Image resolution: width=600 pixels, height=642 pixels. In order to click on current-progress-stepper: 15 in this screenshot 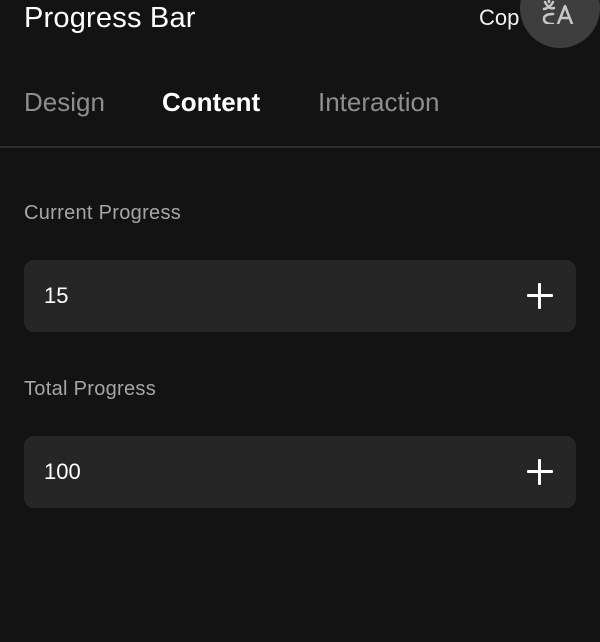, I will do `click(300, 296)`.